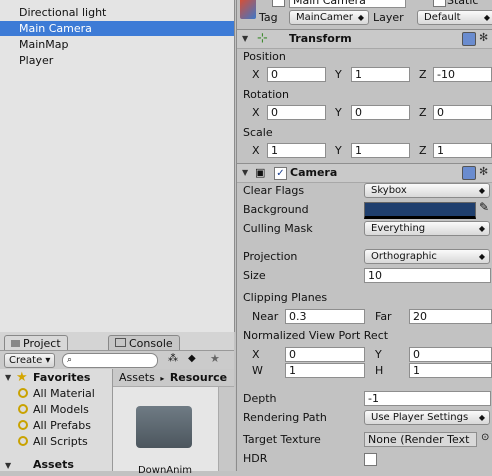 The width and height of the screenshot is (492, 476). I want to click on near-field: 0.3, so click(325, 316).